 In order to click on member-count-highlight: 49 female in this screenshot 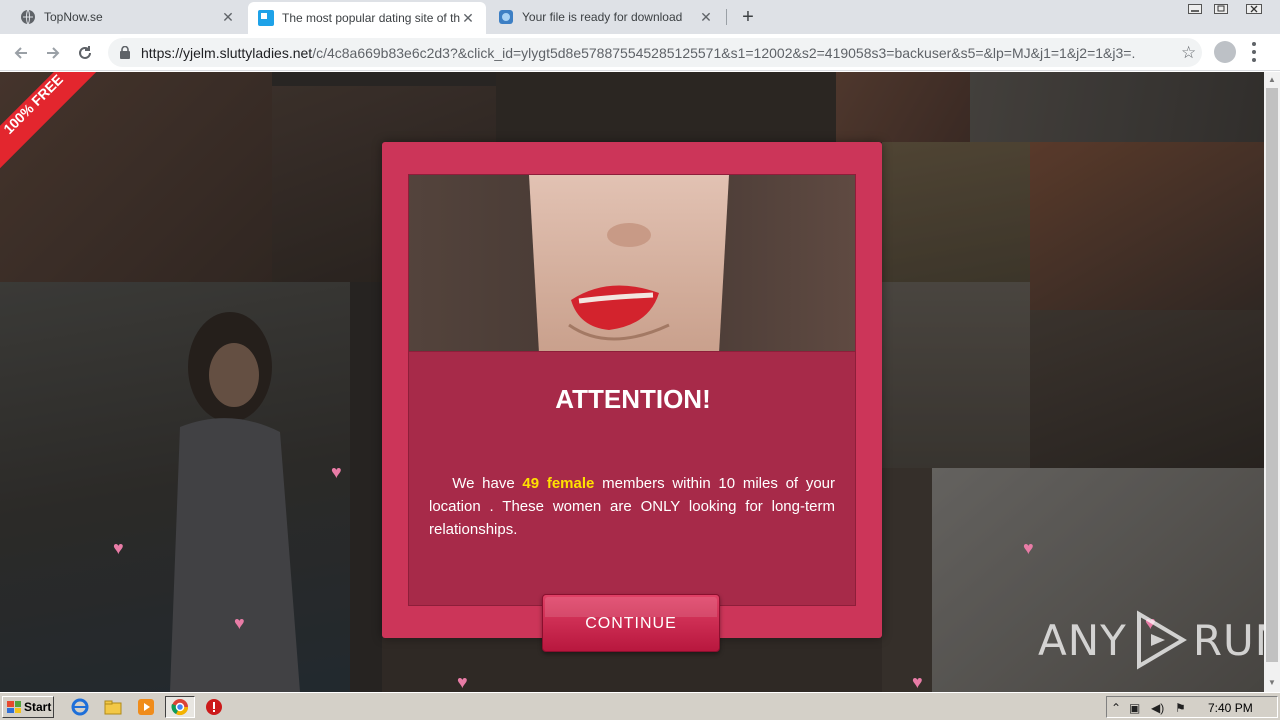, I will do `click(558, 483)`.